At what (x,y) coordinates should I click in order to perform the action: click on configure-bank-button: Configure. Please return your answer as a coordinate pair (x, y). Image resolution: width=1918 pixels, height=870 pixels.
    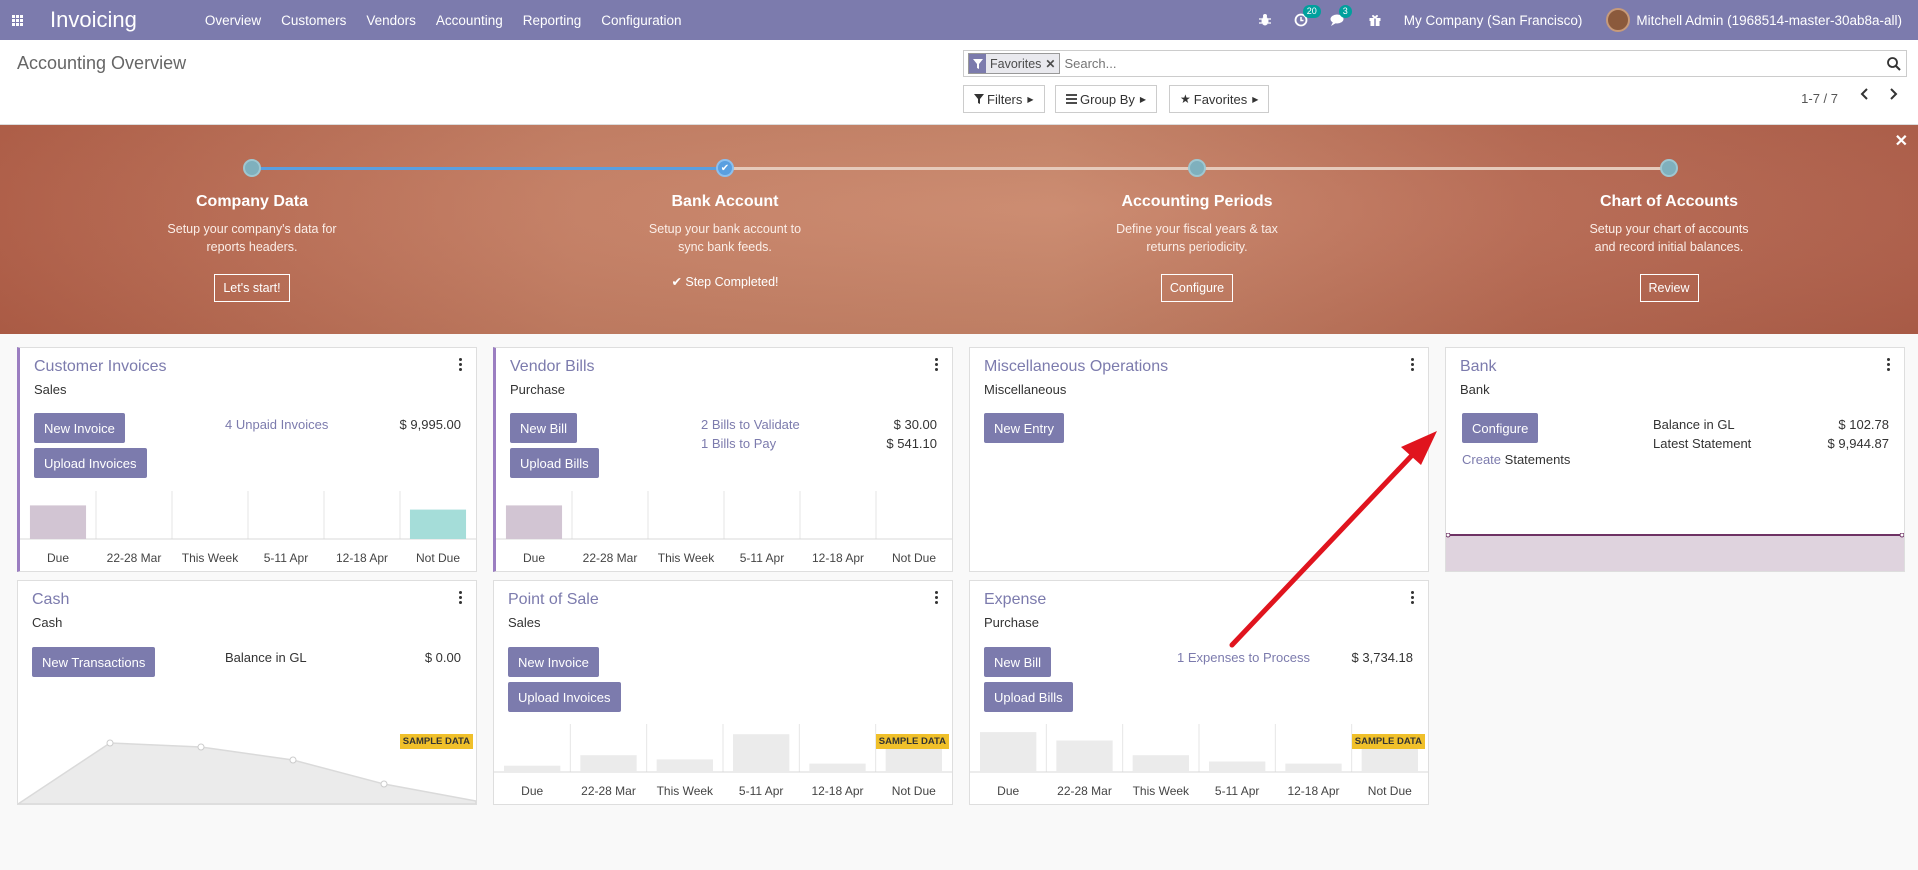
    Looking at the image, I should click on (1500, 428).